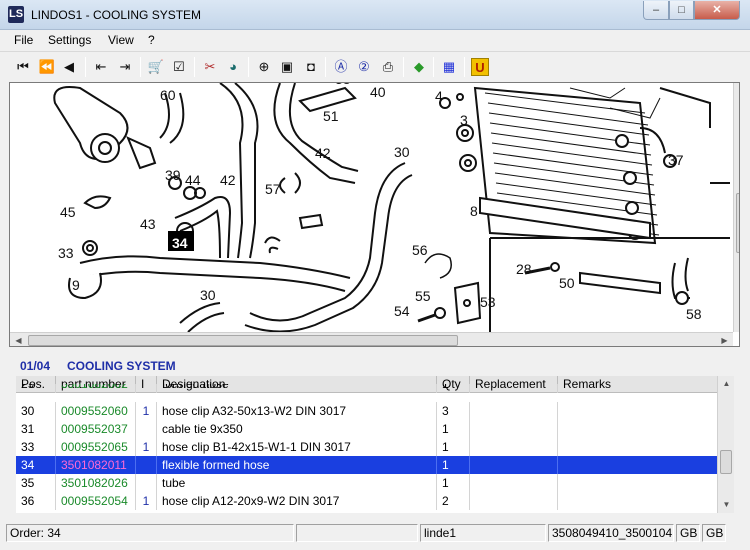  Describe the element at coordinates (210, 67) in the screenshot. I see `tools-icon: ✂` at that location.